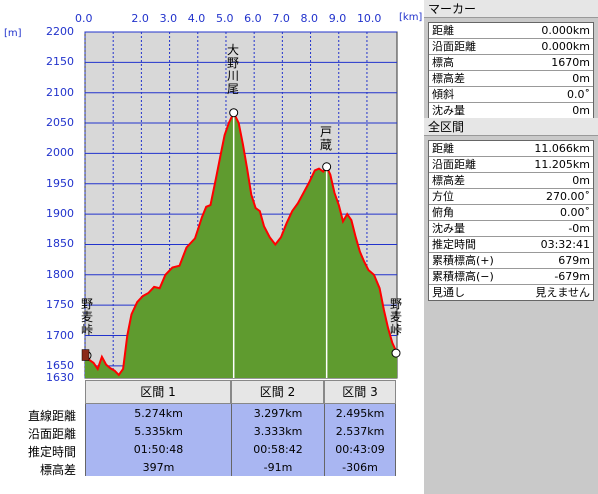 The height and width of the screenshot is (494, 598). What do you see at coordinates (511, 79) in the screenshot?
I see `marker-row: 標高差 0m` at bounding box center [511, 79].